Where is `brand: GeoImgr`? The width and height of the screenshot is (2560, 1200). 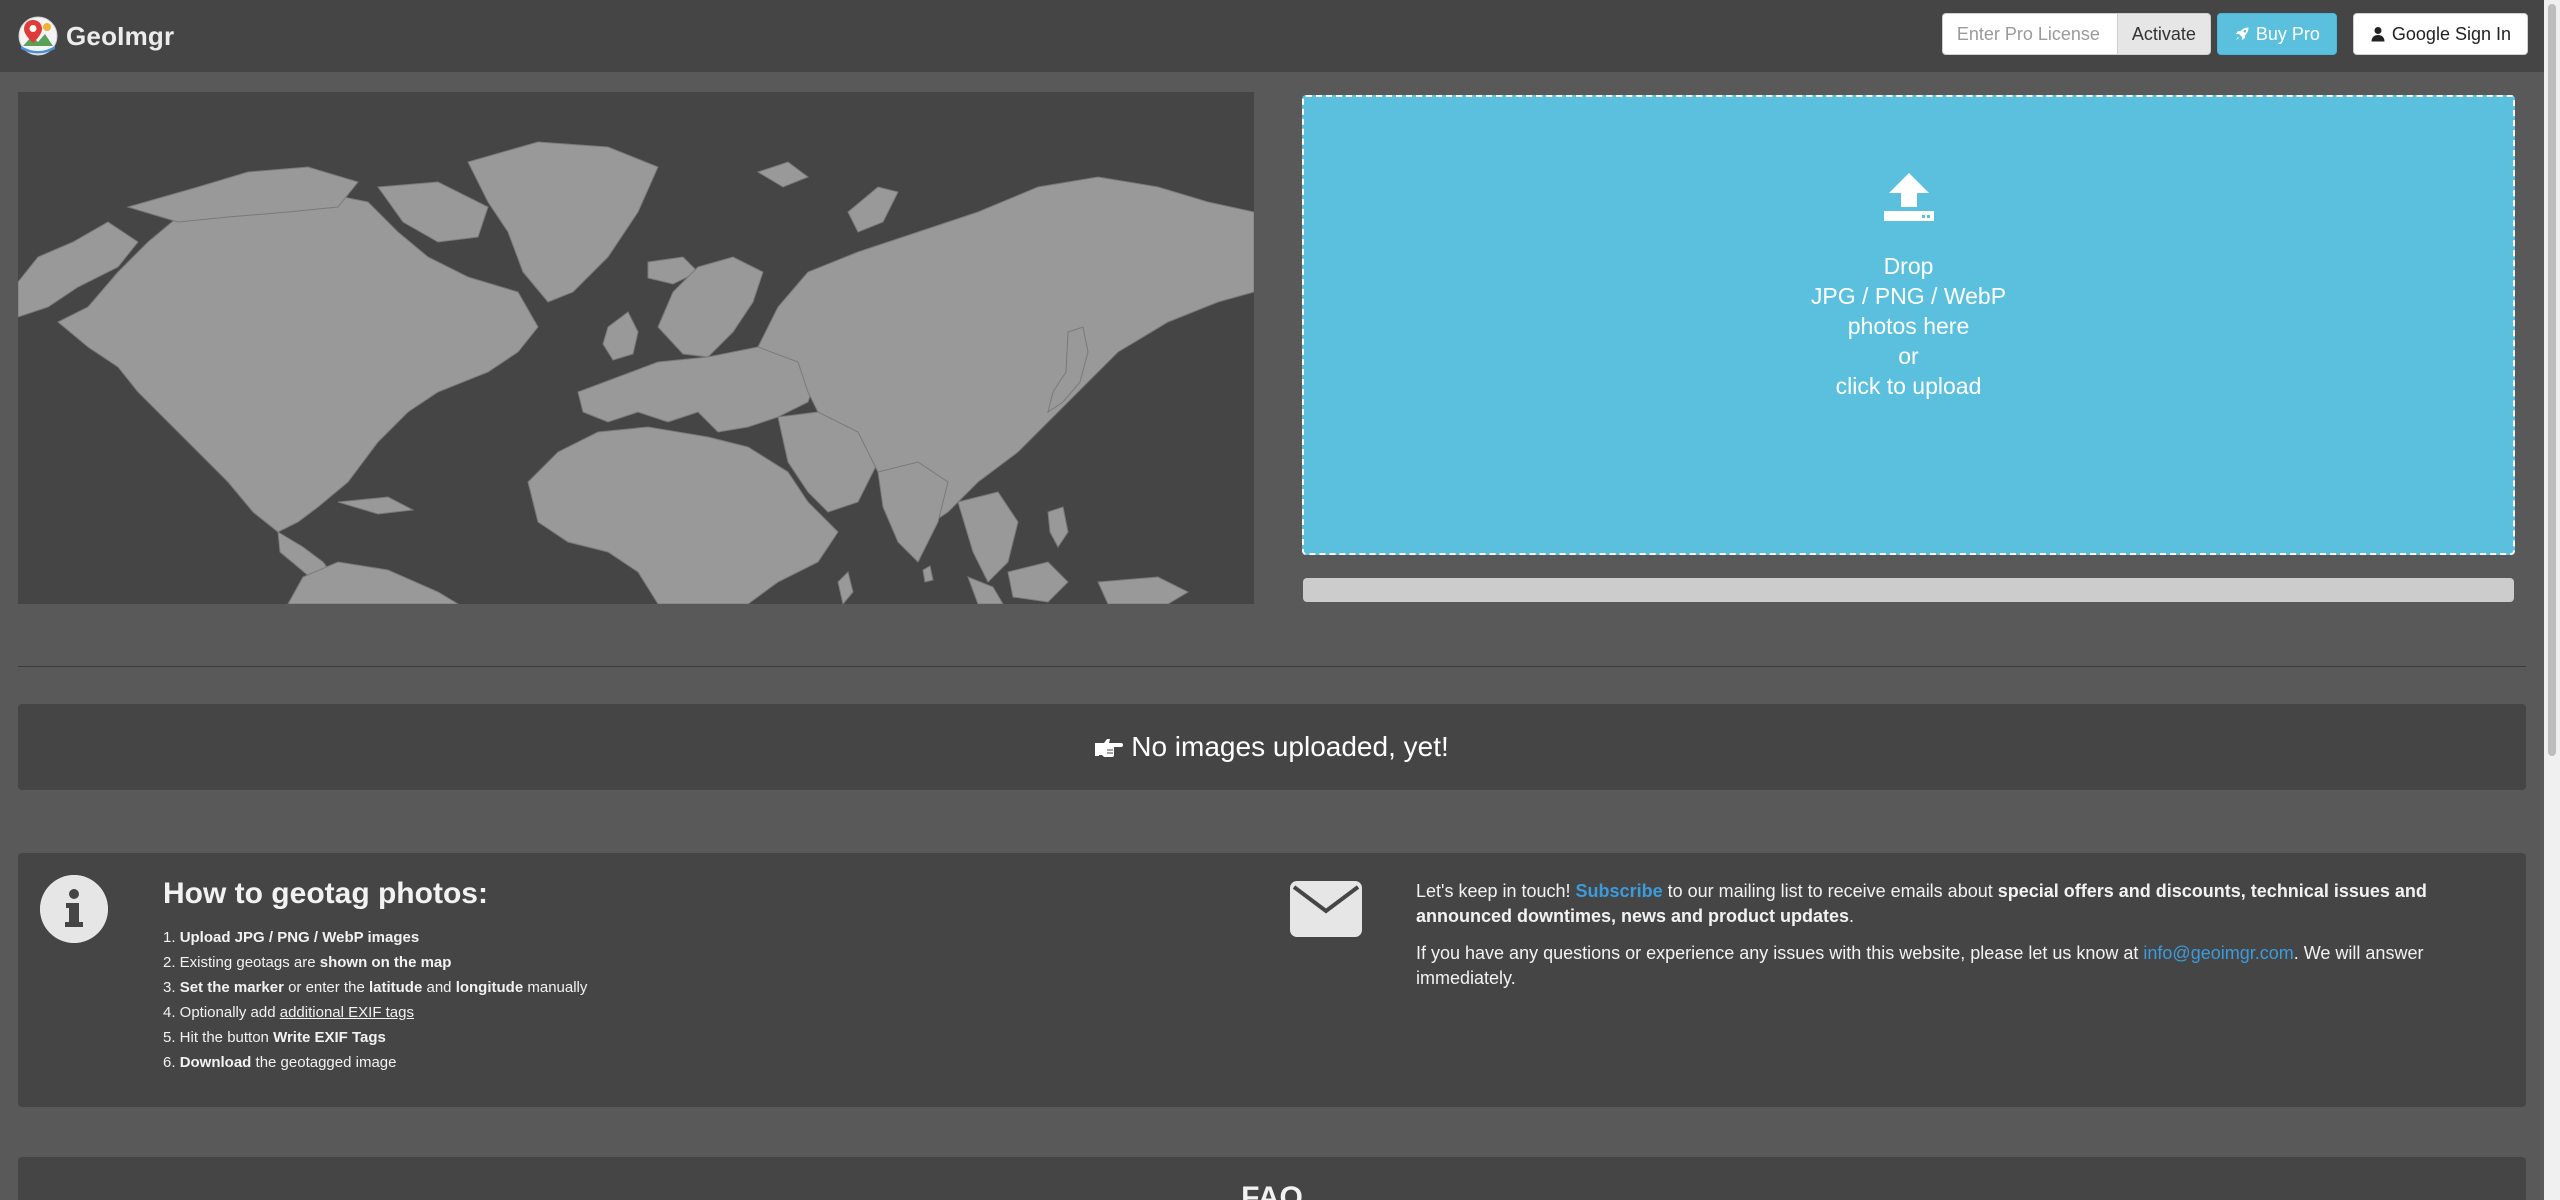
brand: GeoImgr is located at coordinates (96, 36).